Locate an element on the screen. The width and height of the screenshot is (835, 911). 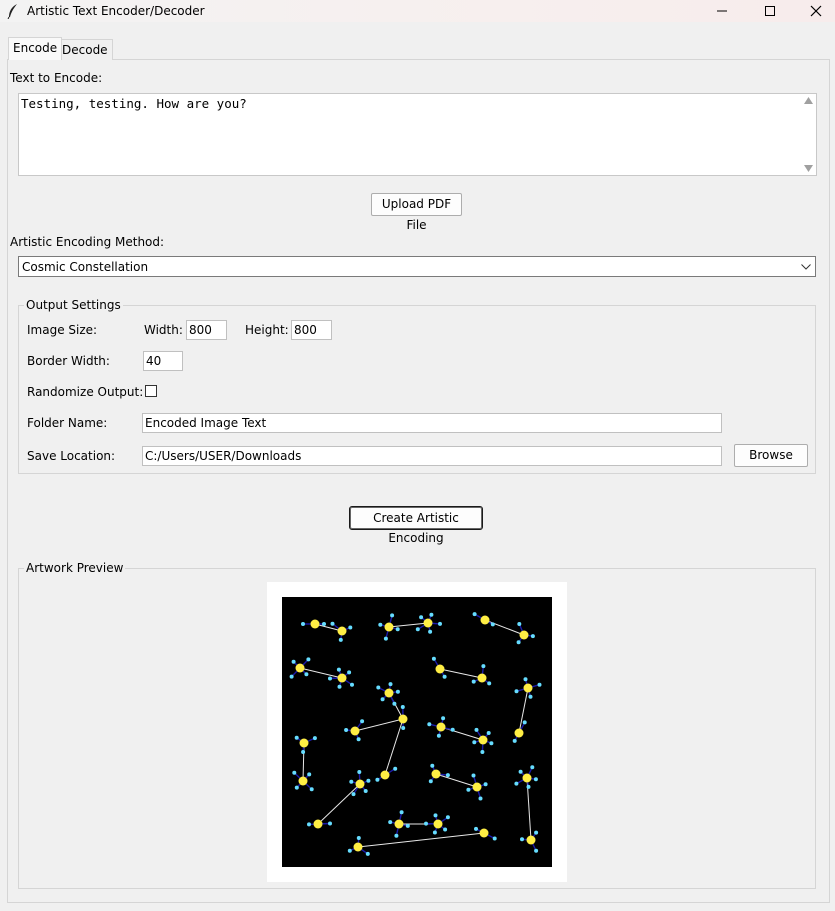
maximize-icon is located at coordinates (770, 11).